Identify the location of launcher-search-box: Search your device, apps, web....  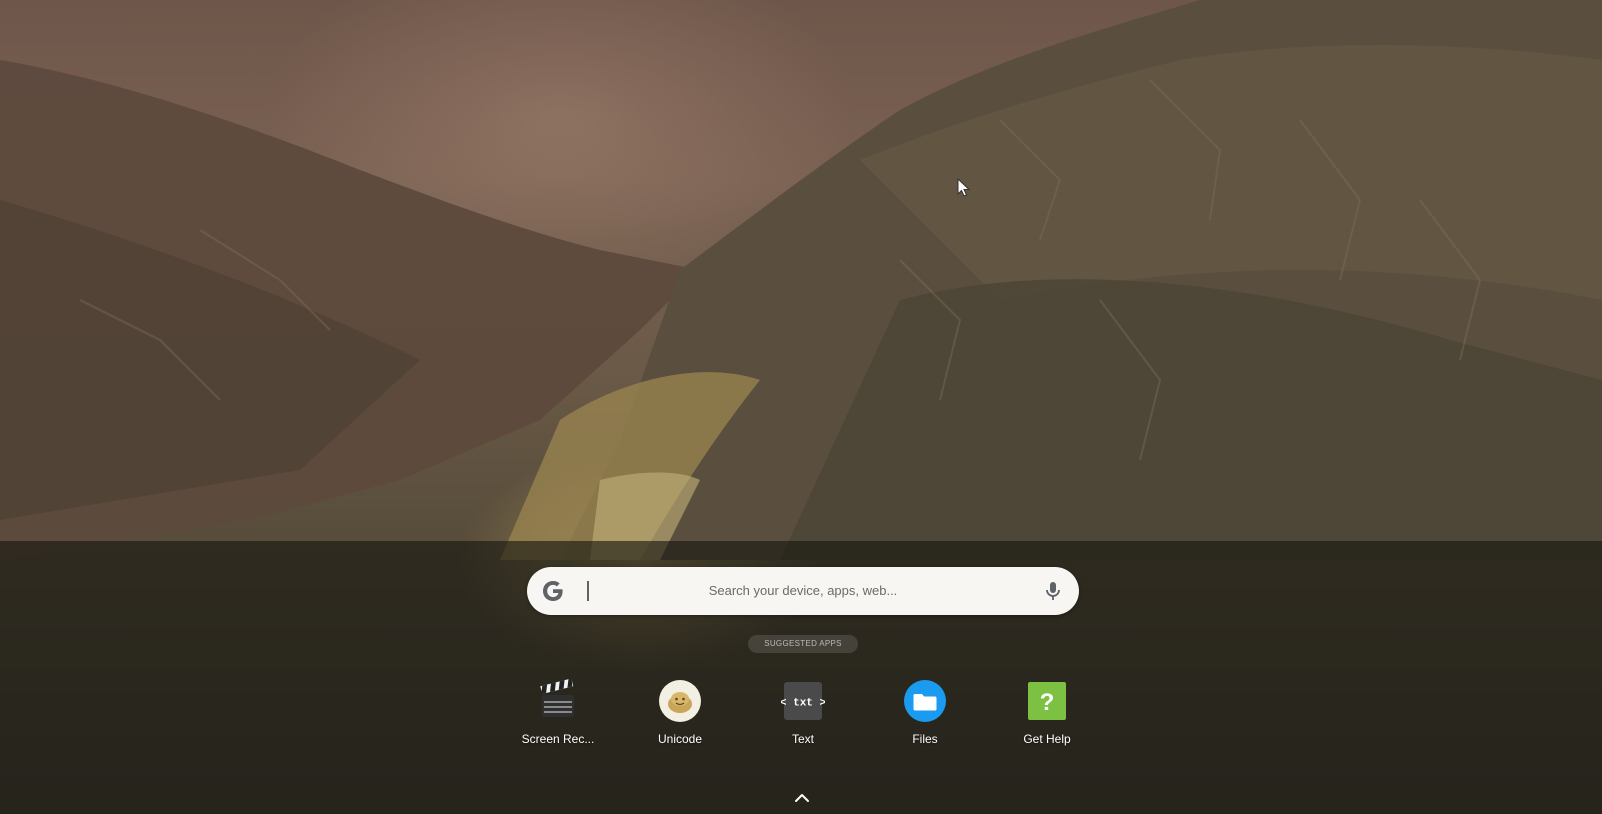
(803, 591).